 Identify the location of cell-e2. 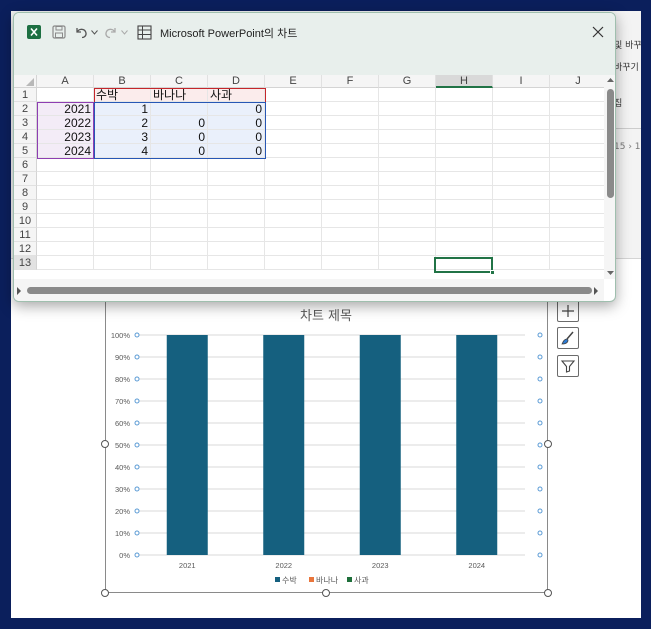
(293, 109).